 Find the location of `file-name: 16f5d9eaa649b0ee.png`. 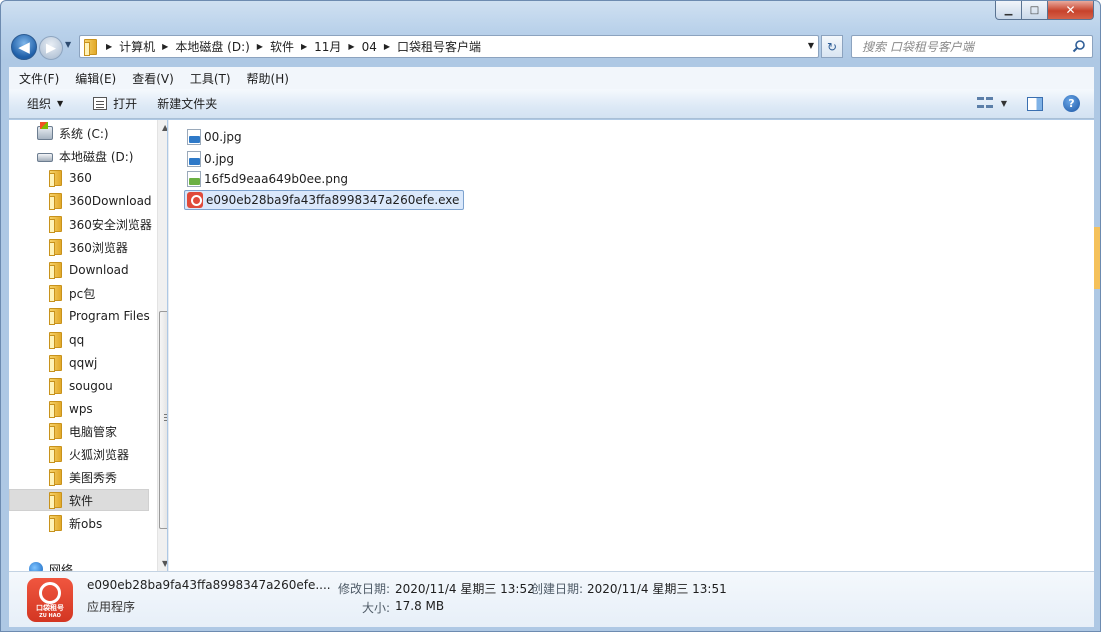

file-name: 16f5d9eaa649b0ee.png is located at coordinates (276, 179).